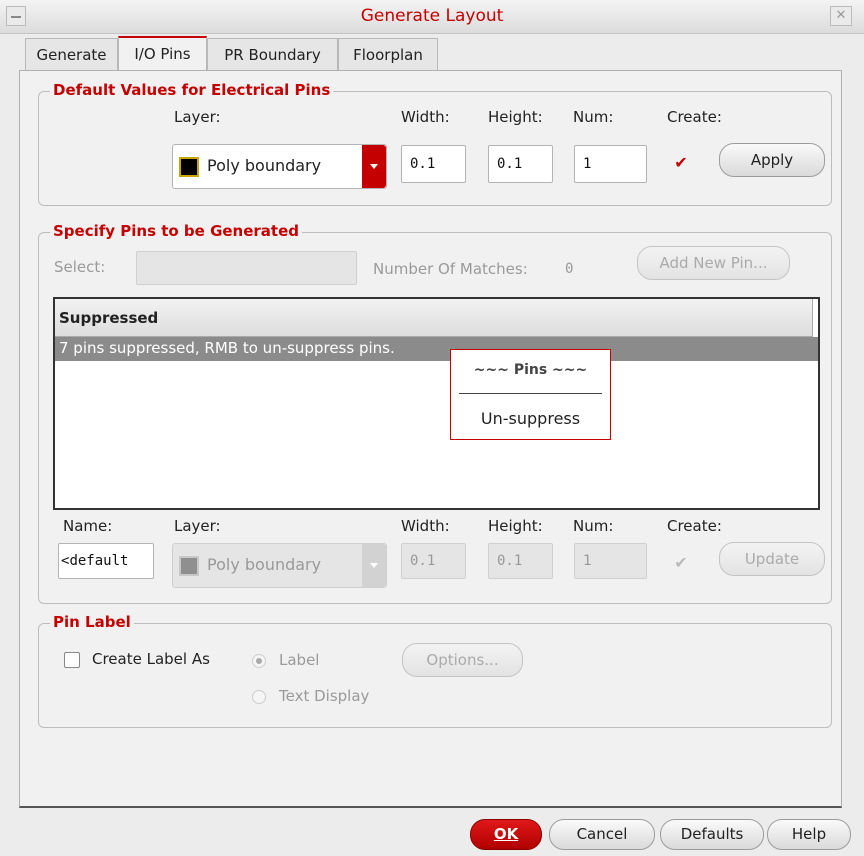  Describe the element at coordinates (530, 418) in the screenshot. I see `menu-item-un-suppress: Un-suppress` at that location.